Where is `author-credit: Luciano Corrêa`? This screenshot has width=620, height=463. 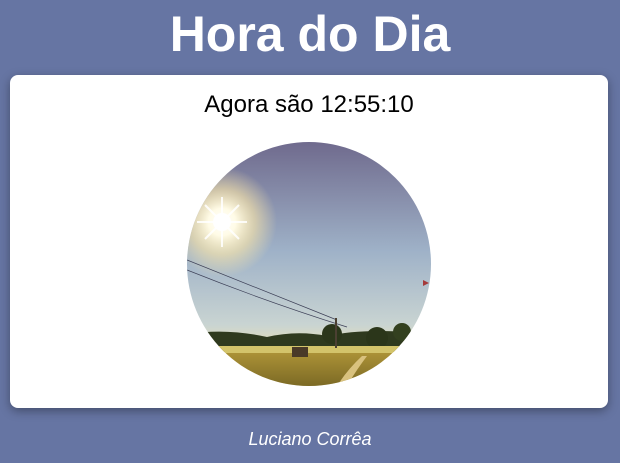
author-credit: Luciano Corrêa is located at coordinates (310, 439).